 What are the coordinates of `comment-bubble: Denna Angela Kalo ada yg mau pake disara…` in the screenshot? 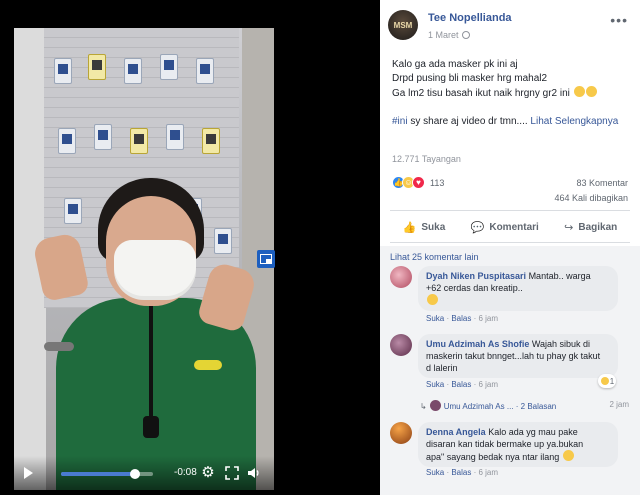 It's located at (518, 444).